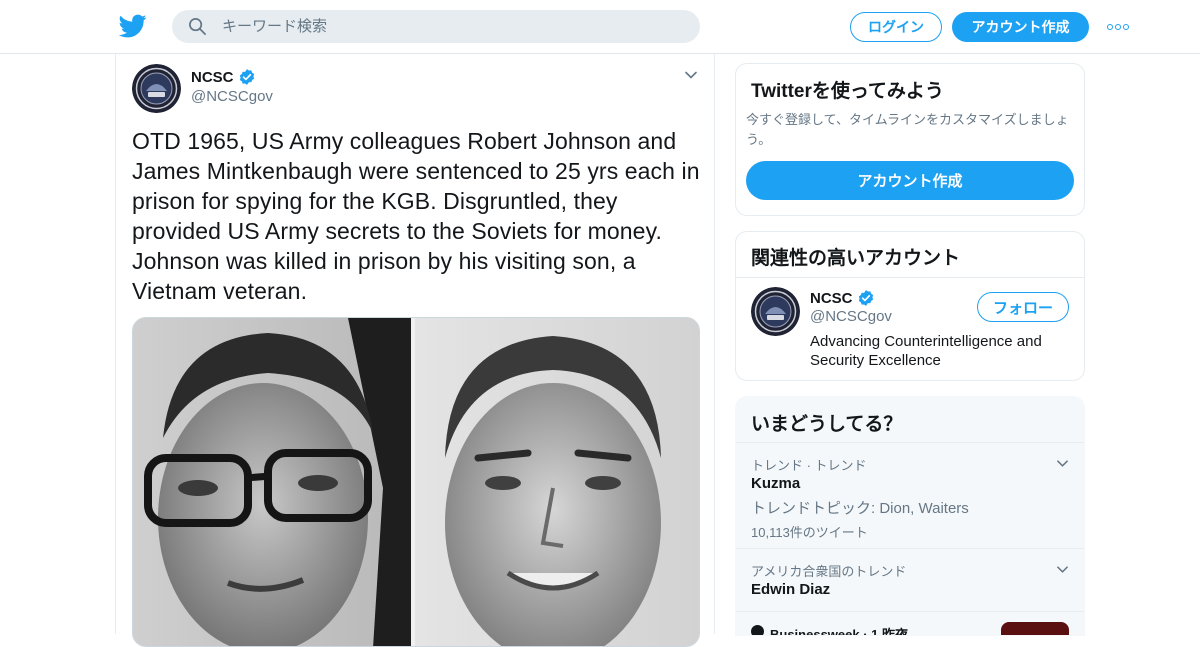  I want to click on trend-name: Edwin Diaz, so click(790, 589).